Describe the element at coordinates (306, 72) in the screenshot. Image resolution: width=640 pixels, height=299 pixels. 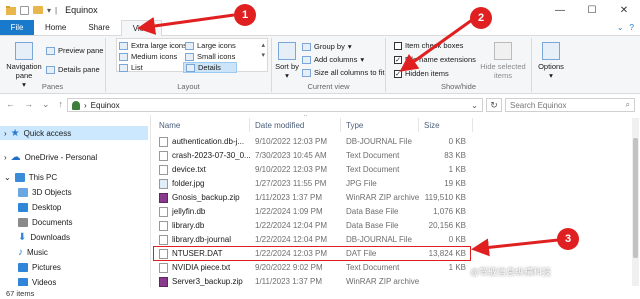
I see `size-columns-icon` at that location.